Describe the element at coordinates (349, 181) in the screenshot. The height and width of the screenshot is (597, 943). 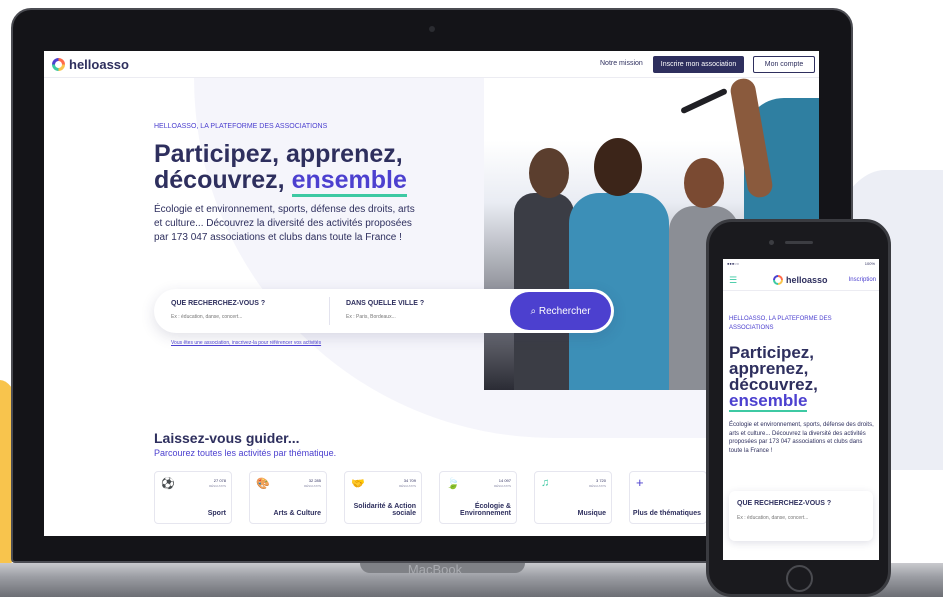
I see `hero-title-highlight: ensemble` at that location.